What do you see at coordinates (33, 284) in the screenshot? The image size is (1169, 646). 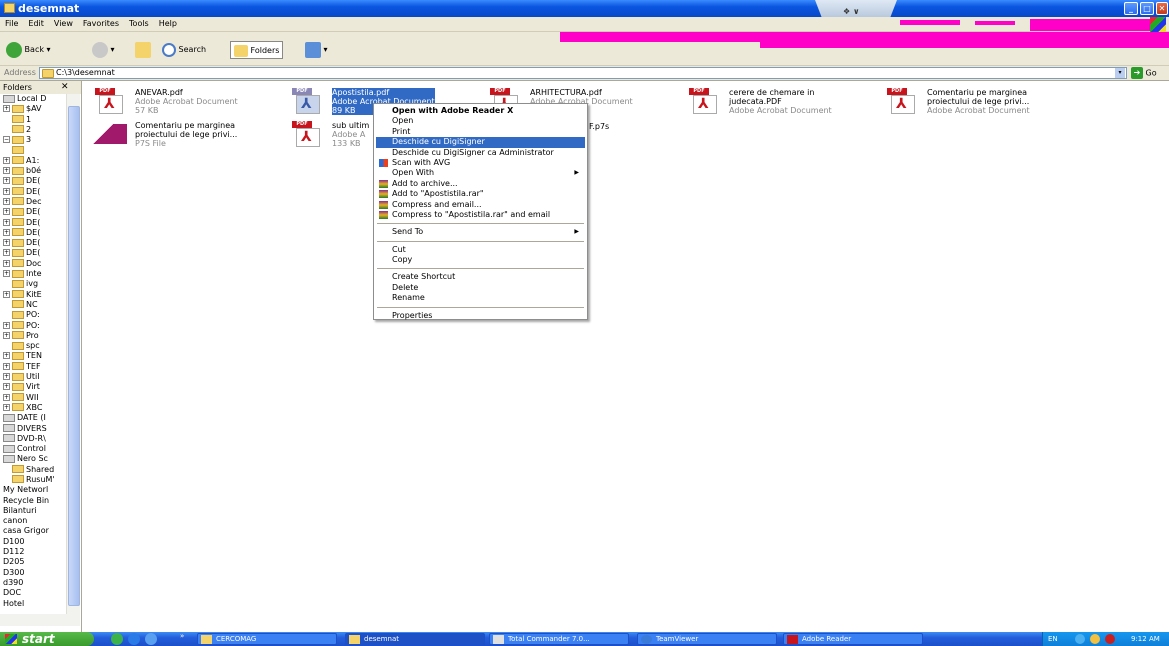 I see `tree-item: ivg` at bounding box center [33, 284].